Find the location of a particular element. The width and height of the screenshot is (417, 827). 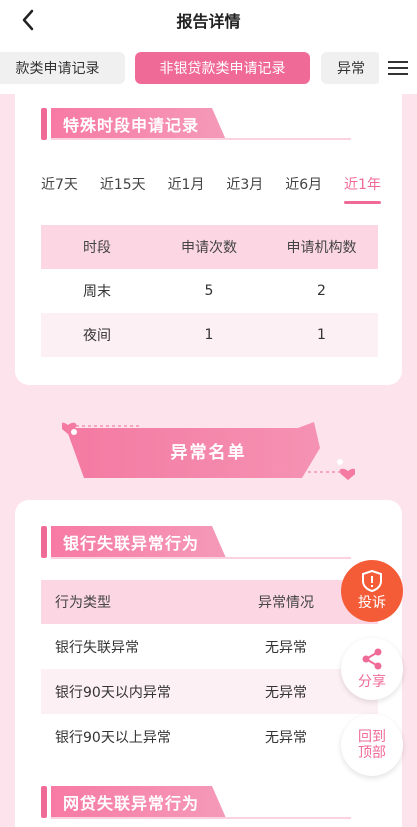

period-tab-15d: 近15天 is located at coordinates (123, 189).